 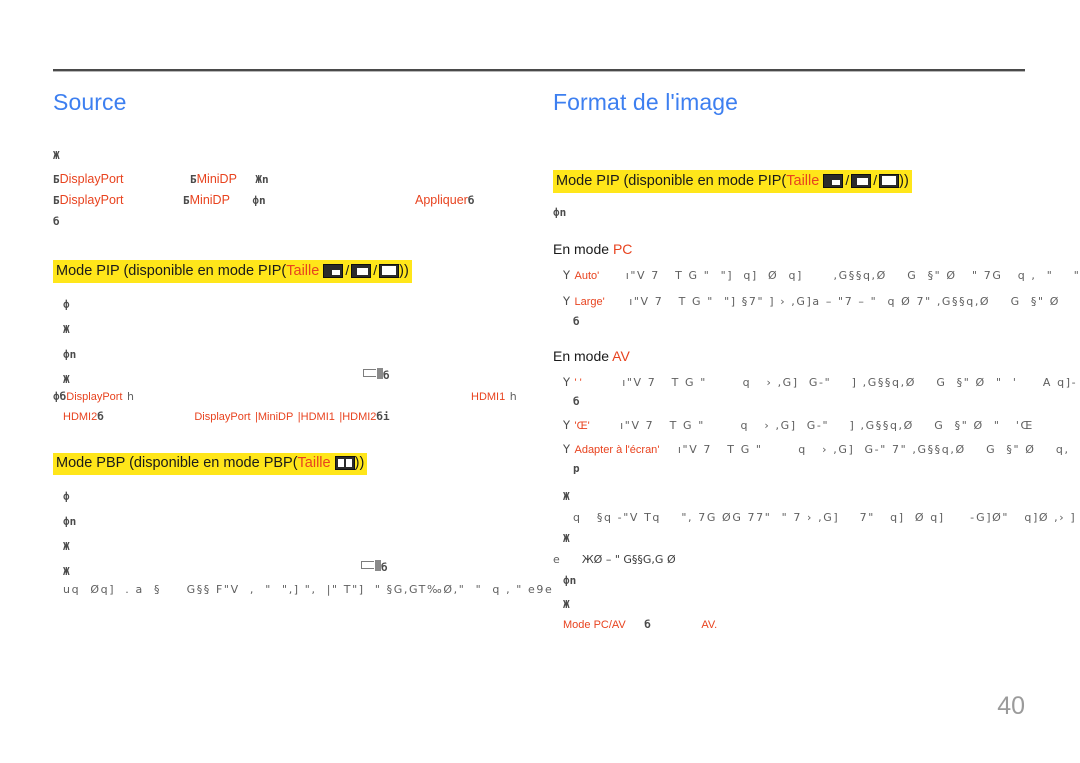 I want to click on pc-mode-trailing-glyph: б, so click(x=803, y=321).